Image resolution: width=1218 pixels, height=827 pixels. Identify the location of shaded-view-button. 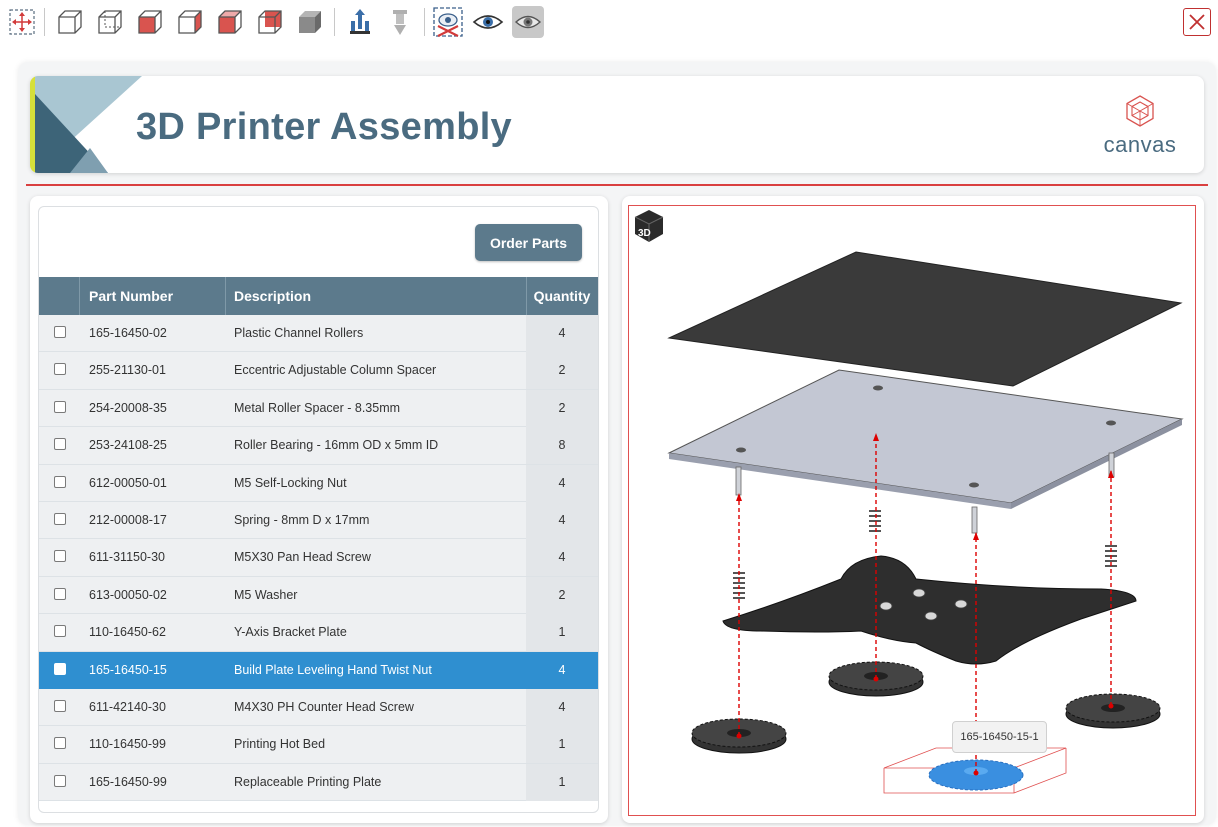
(310, 22).